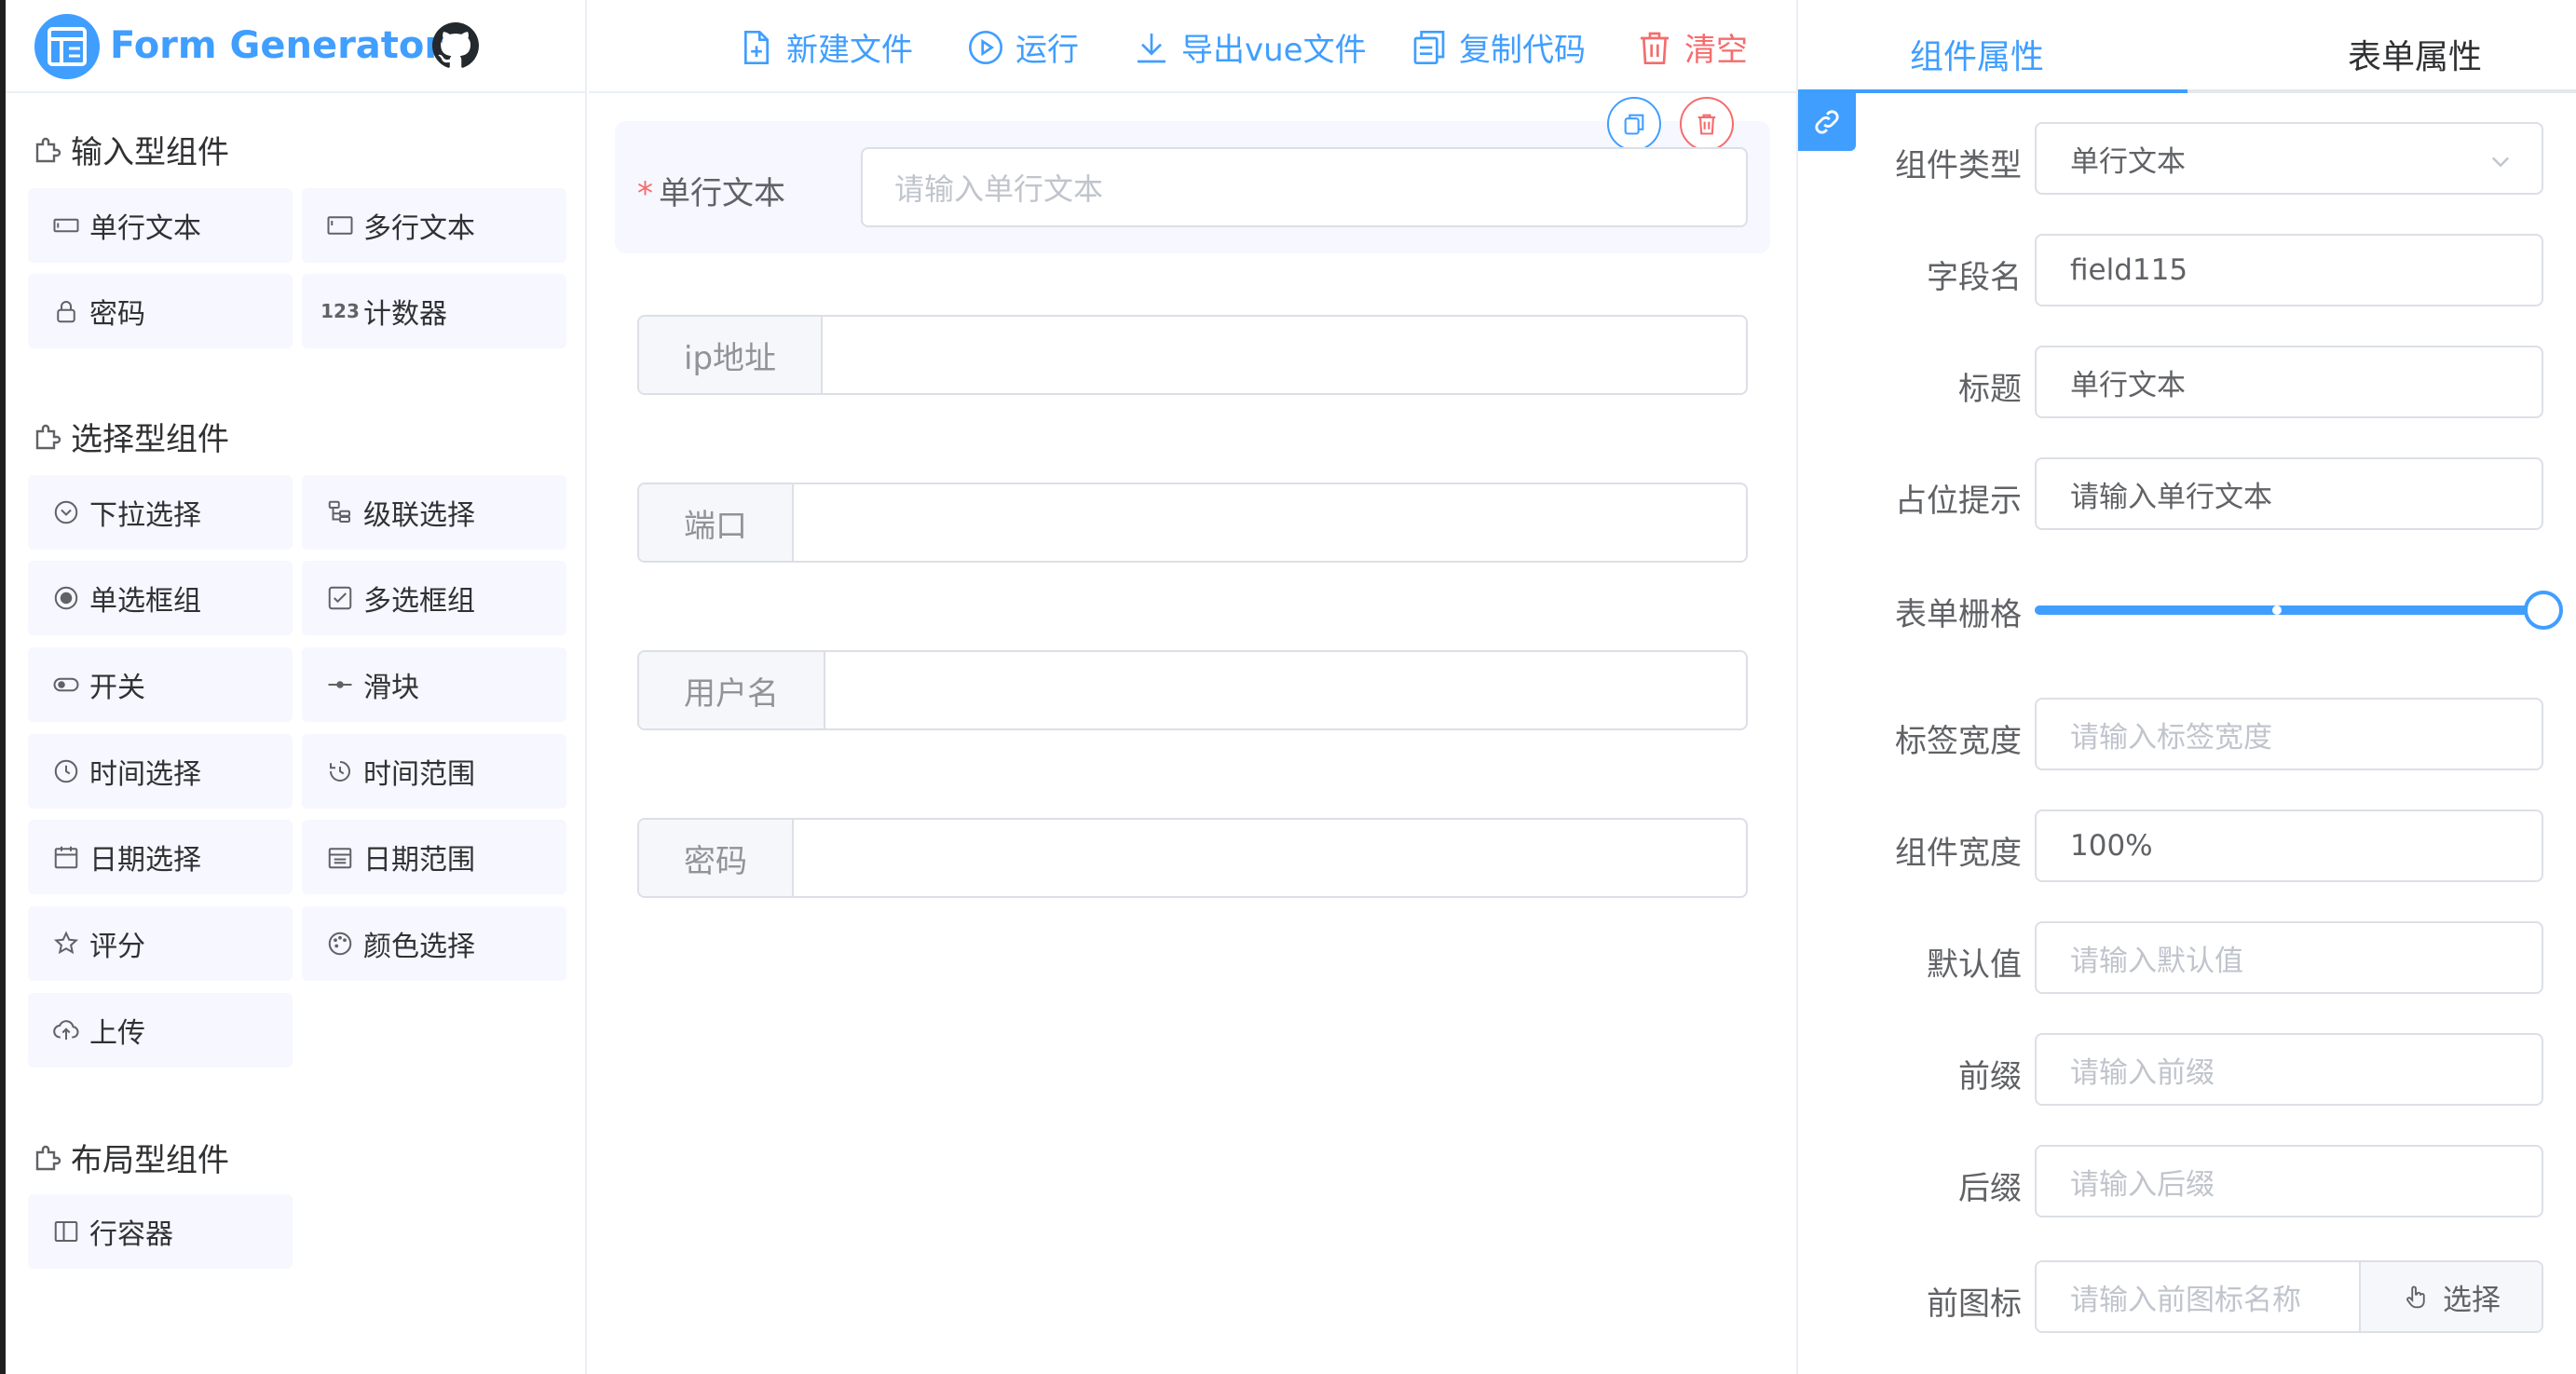 This screenshot has width=2576, height=1374. What do you see at coordinates (1993, 91) in the screenshot?
I see `tab-active-indicator` at bounding box center [1993, 91].